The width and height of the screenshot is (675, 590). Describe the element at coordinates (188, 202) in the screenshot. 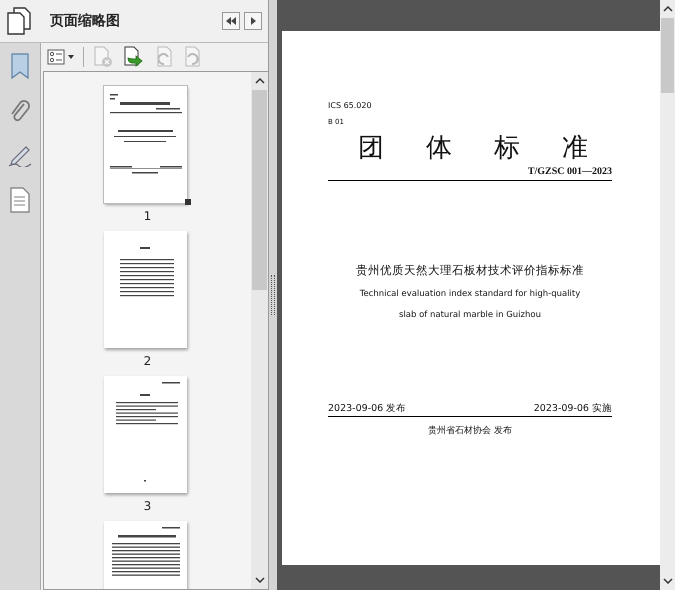

I see `resize-handle` at that location.